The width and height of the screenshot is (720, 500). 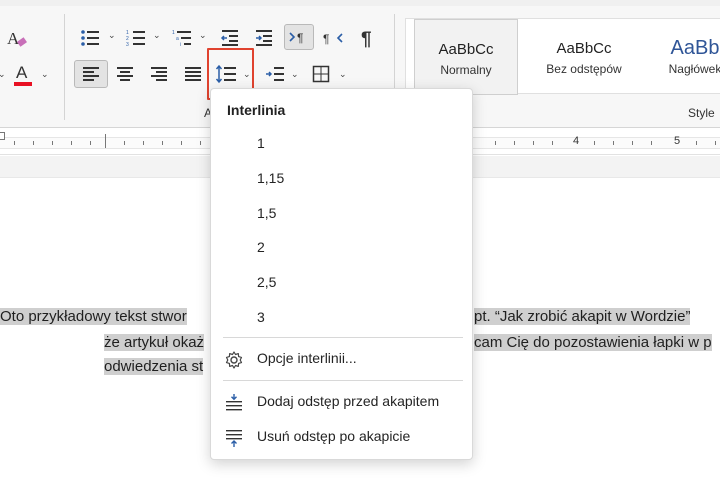 I want to click on space-after-icon, so click(x=234, y=438).